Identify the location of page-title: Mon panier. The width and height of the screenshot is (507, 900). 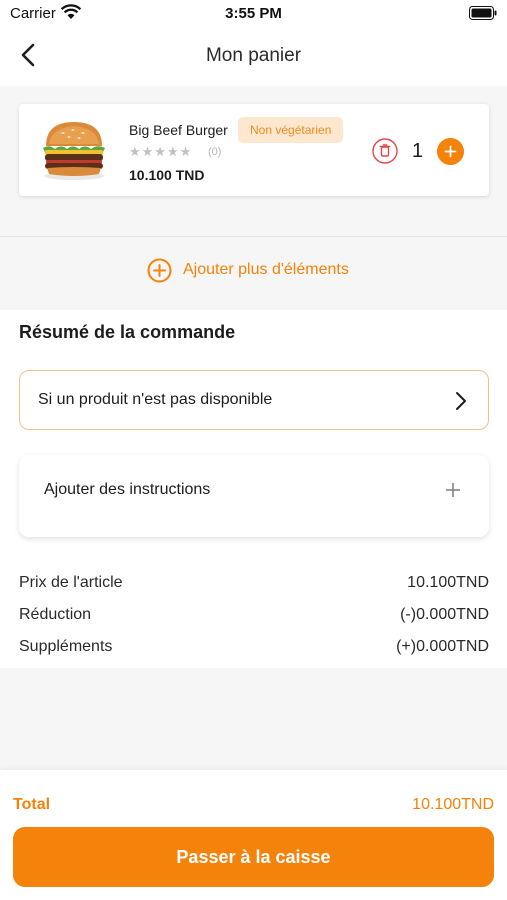
(253, 55).